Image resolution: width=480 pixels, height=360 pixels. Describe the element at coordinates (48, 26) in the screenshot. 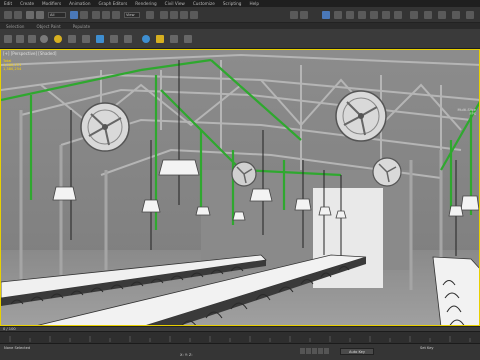

I see `tab-object-paint: Object Paint` at that location.